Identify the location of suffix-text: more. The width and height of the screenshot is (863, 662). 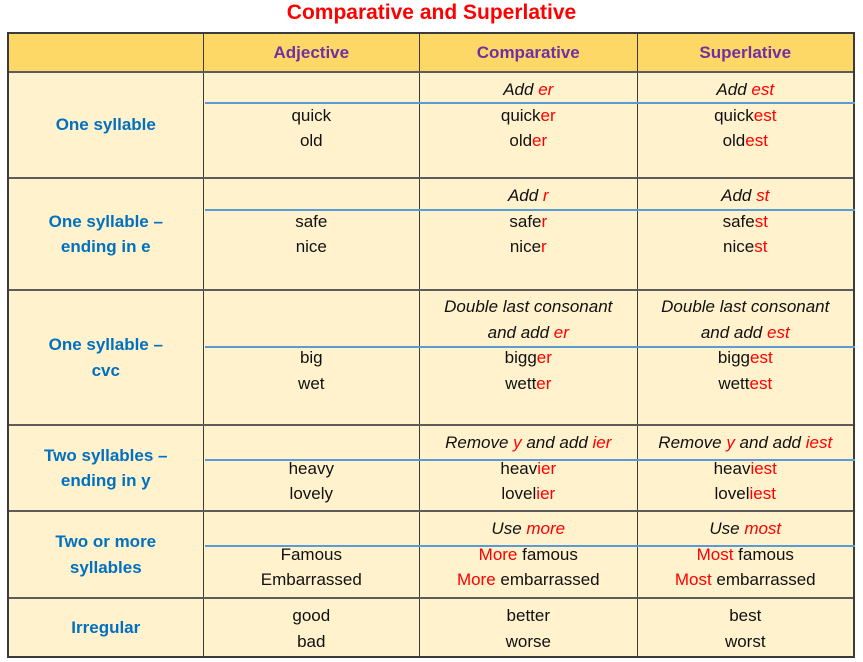
(546, 528).